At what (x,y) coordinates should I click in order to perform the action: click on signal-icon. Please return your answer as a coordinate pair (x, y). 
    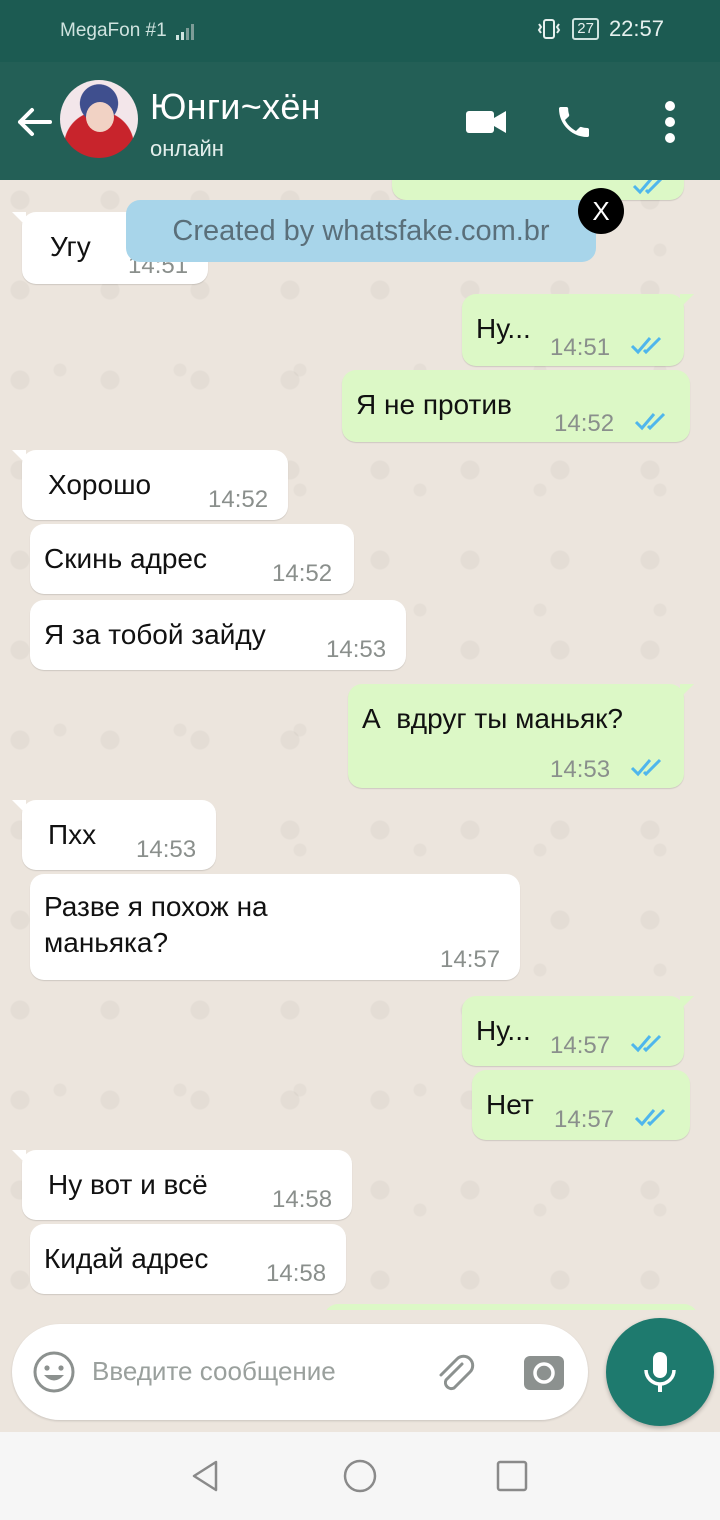
    Looking at the image, I should click on (185, 32).